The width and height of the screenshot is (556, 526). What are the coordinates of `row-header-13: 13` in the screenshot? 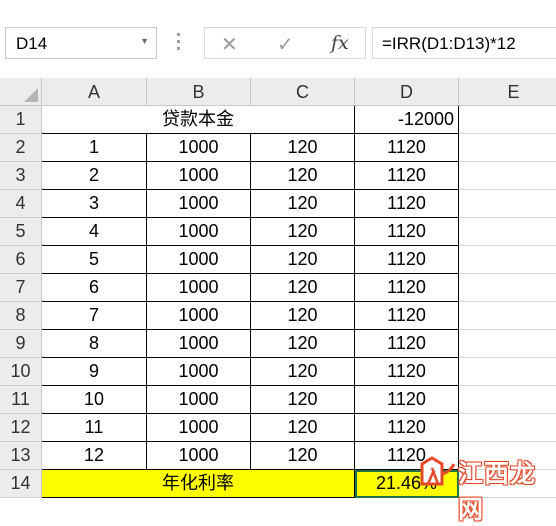 It's located at (21, 456).